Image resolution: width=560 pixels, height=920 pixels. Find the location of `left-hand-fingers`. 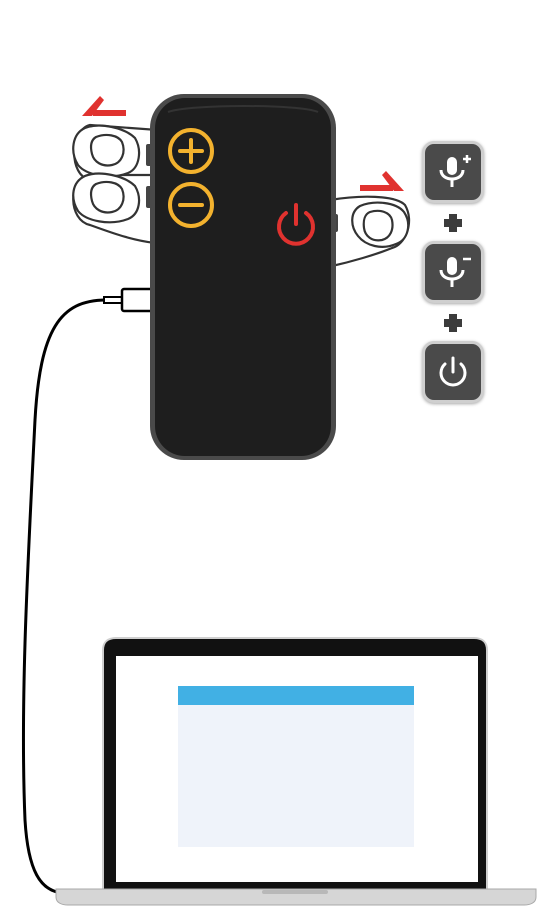

left-hand-fingers is located at coordinates (116, 184).